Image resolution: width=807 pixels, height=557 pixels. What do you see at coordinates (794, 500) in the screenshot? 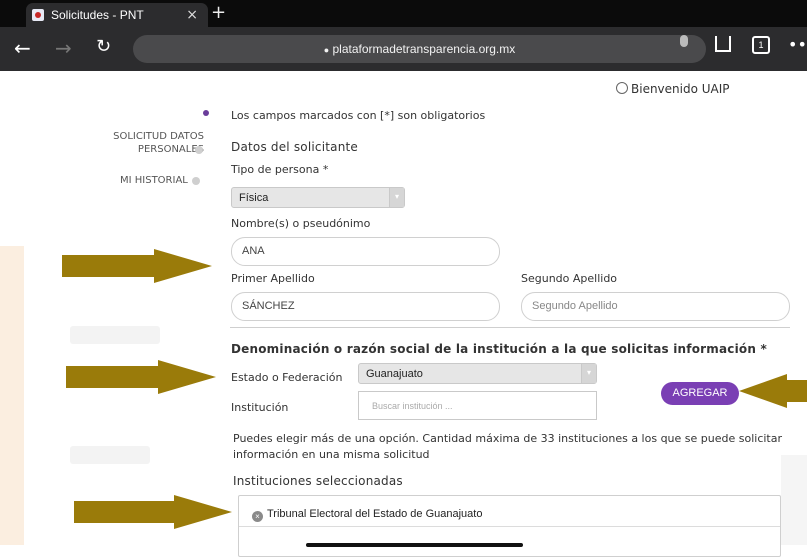
I see `edge-shade` at bounding box center [794, 500].